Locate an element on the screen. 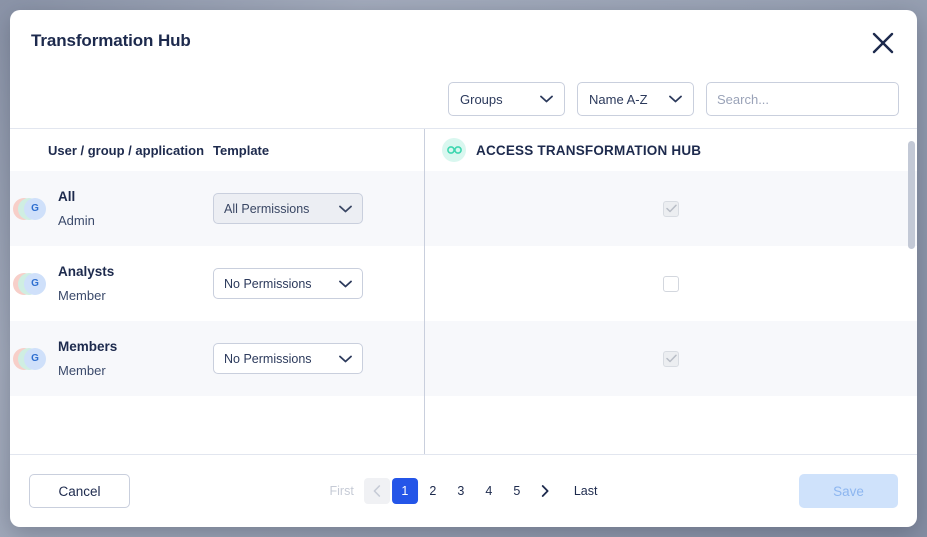 Image resolution: width=927 pixels, height=537 pixels. template-cell: All Permissions is located at coordinates (318, 208).